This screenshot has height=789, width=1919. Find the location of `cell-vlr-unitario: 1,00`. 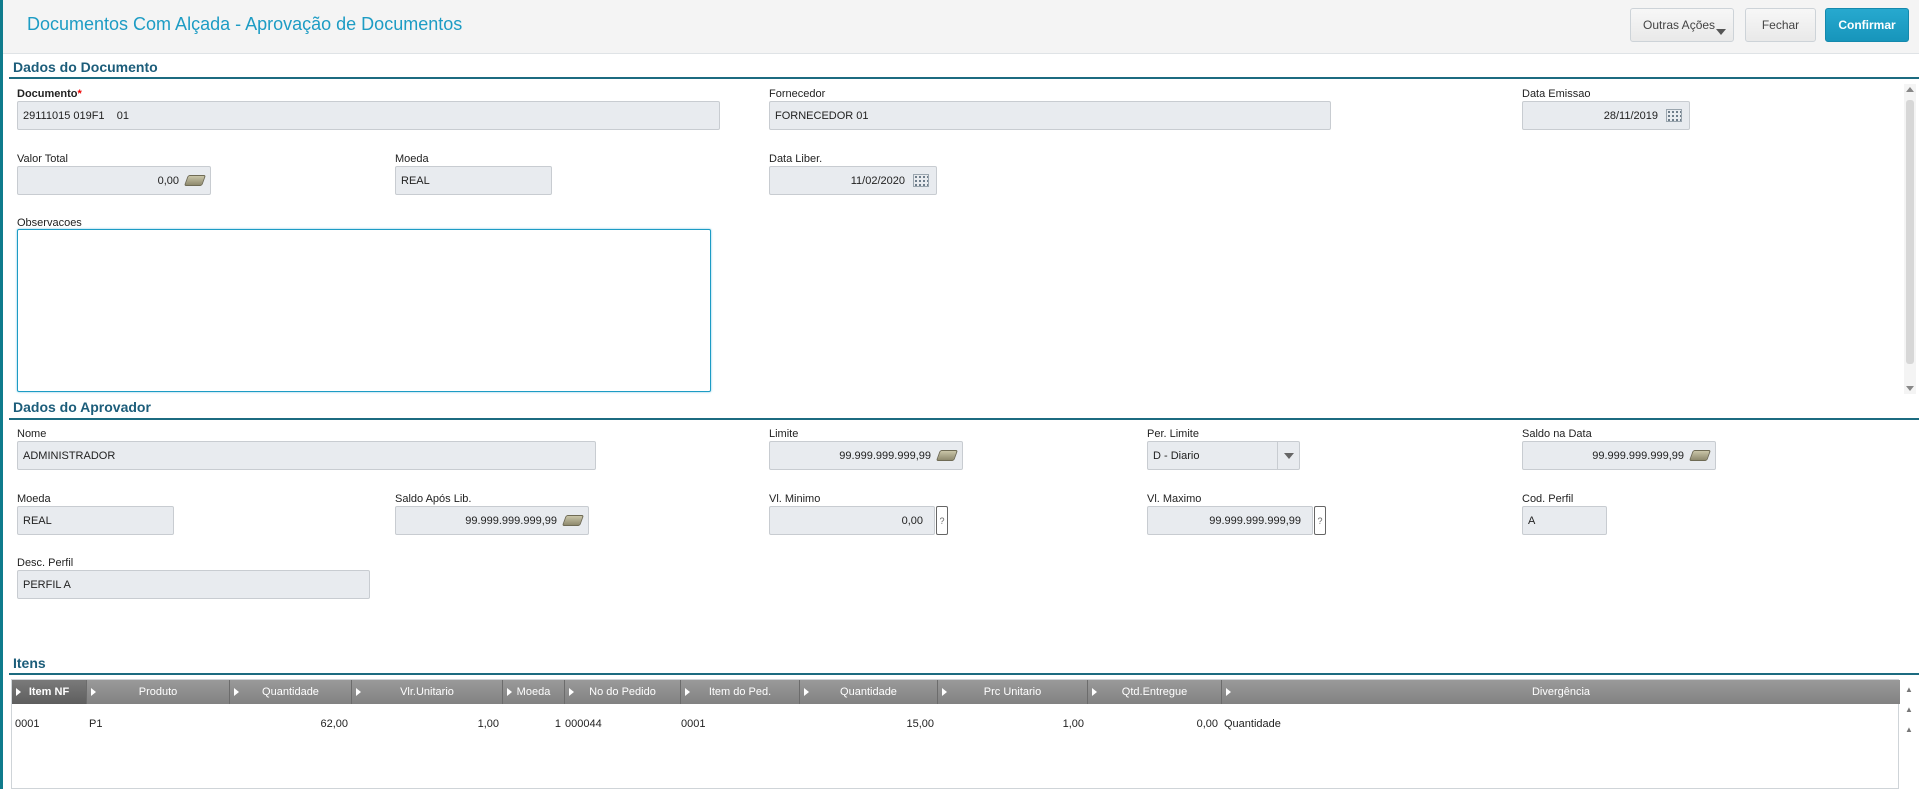

cell-vlr-unitario: 1,00 is located at coordinates (488, 724).